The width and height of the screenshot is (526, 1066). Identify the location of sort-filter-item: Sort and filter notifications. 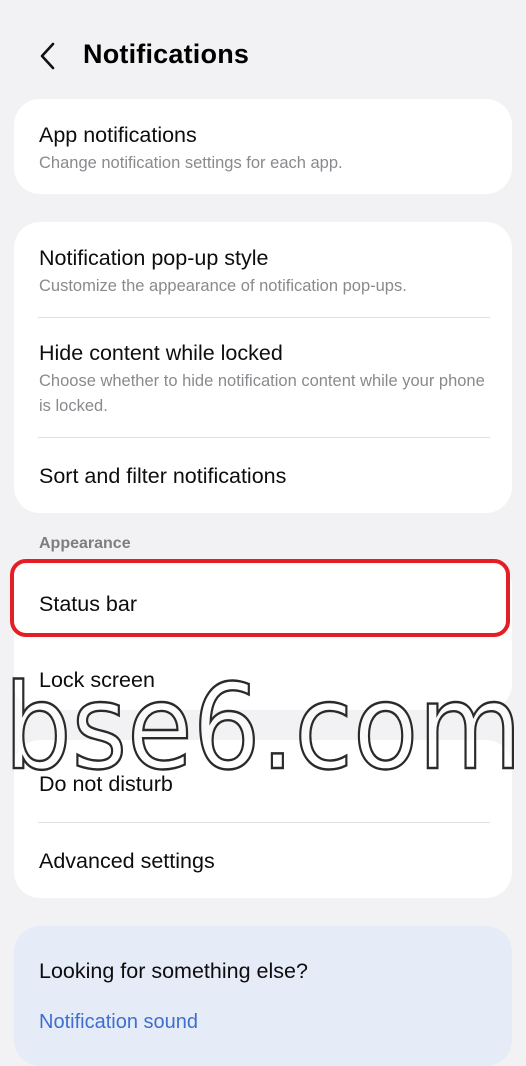
(264, 476).